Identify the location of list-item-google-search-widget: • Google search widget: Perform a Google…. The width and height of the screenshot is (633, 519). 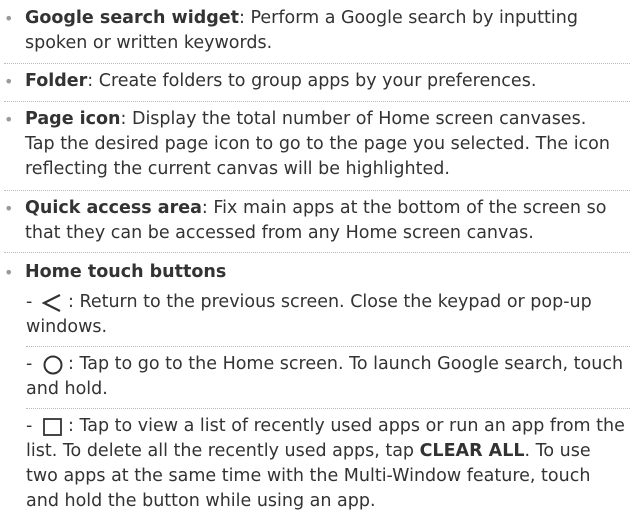
(309, 31).